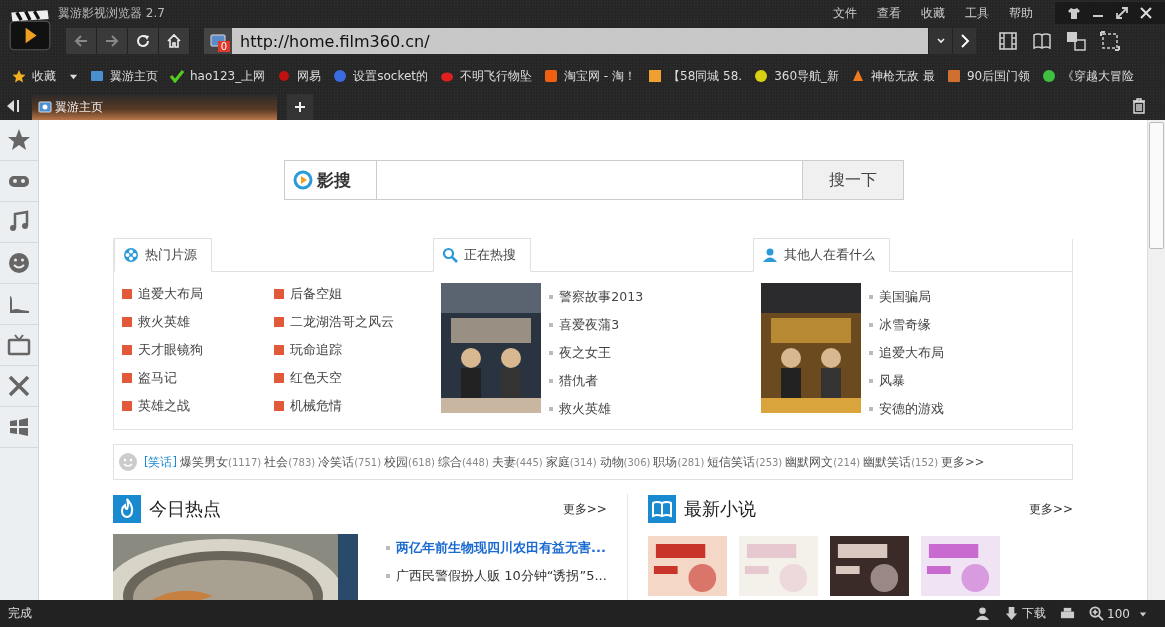 This screenshot has height=627, width=1165. What do you see at coordinates (964, 41) in the screenshot?
I see `go-button` at bounding box center [964, 41].